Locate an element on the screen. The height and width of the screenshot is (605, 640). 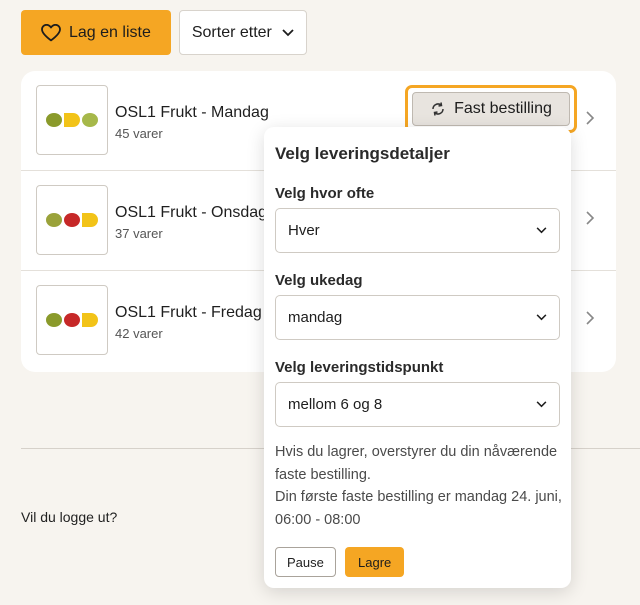
sort-label: Sorter etter is located at coordinates (231, 32).